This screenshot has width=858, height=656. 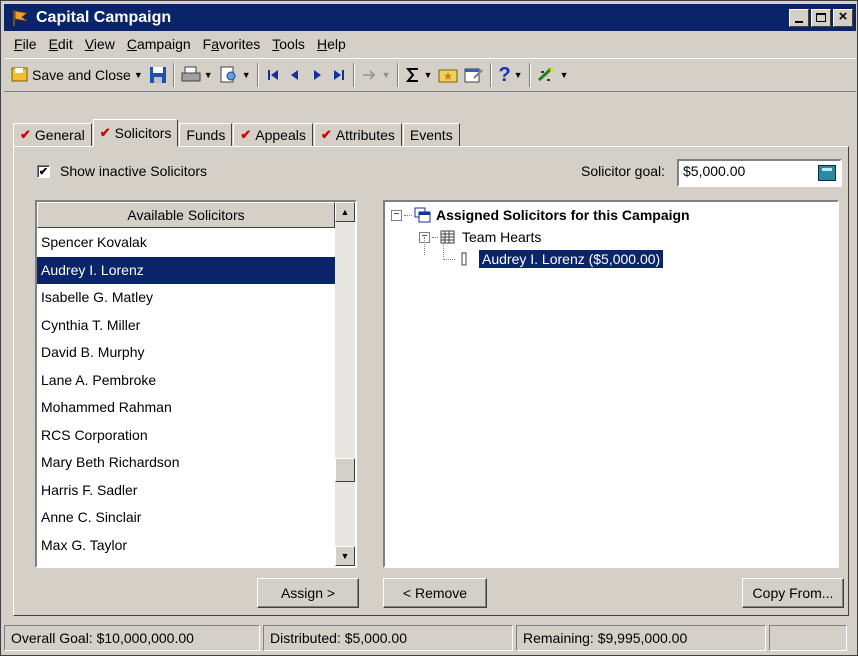 I want to click on tab-solicitors: ✔ Solicitors, so click(x=135, y=133).